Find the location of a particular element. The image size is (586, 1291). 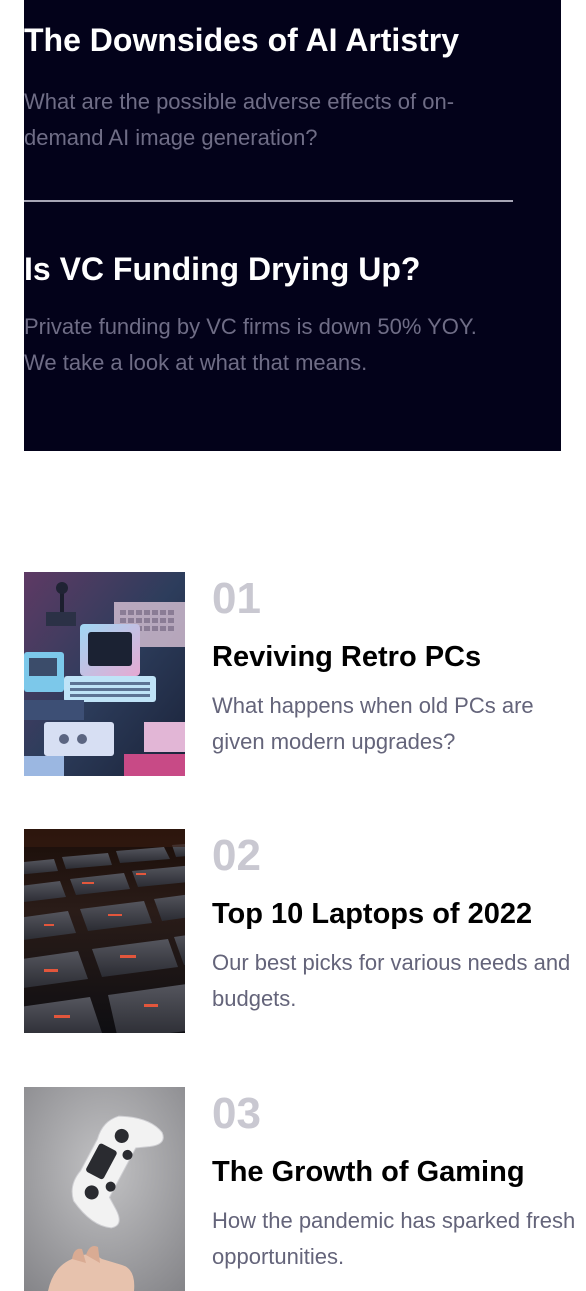

article-number: 03 is located at coordinates (236, 1113).